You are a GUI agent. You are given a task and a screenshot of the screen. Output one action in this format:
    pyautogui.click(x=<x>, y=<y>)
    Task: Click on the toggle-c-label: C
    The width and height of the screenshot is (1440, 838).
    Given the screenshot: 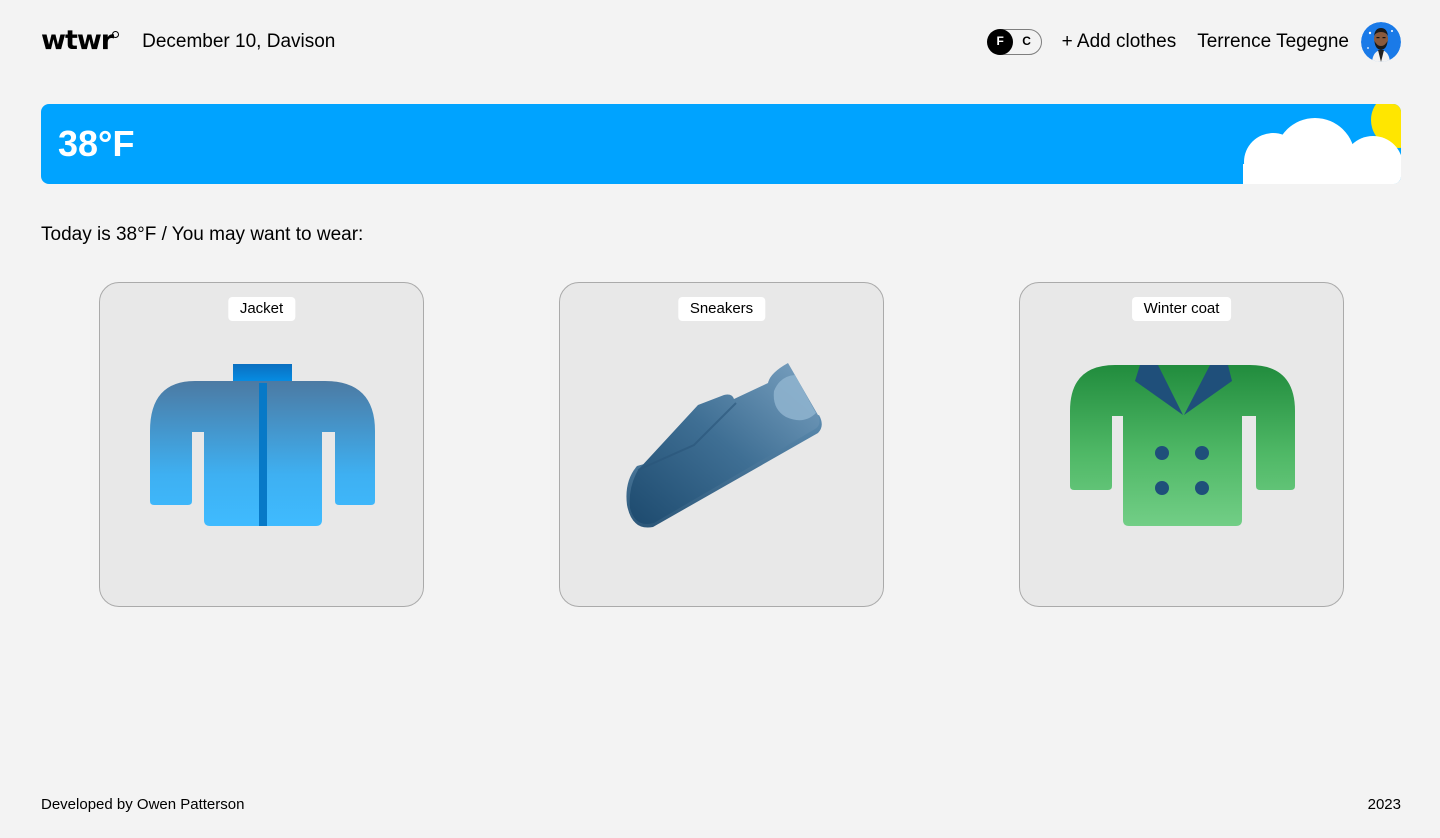 What is the action you would take?
    pyautogui.click(x=1026, y=41)
    